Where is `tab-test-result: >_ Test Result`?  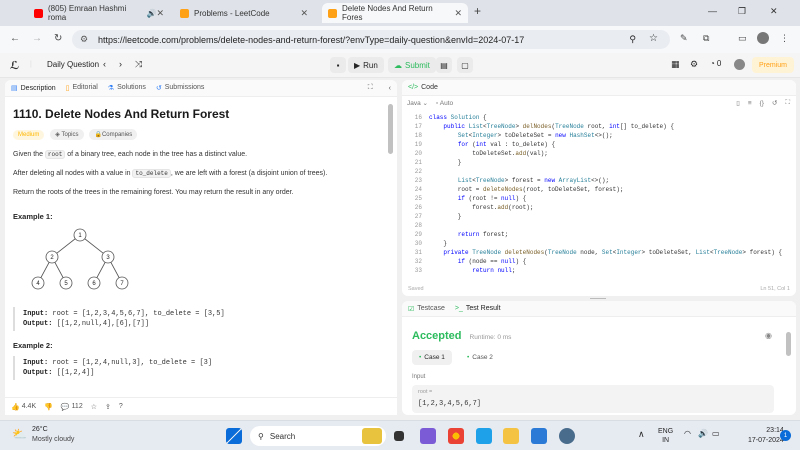
tab-test-result: >_ Test Result is located at coordinates (478, 308).